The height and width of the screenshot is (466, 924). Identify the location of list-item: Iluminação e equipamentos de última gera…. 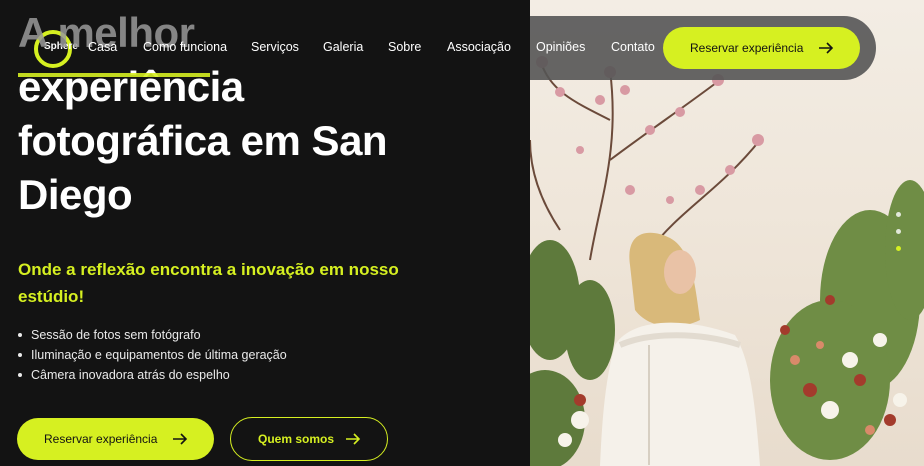
(152, 355).